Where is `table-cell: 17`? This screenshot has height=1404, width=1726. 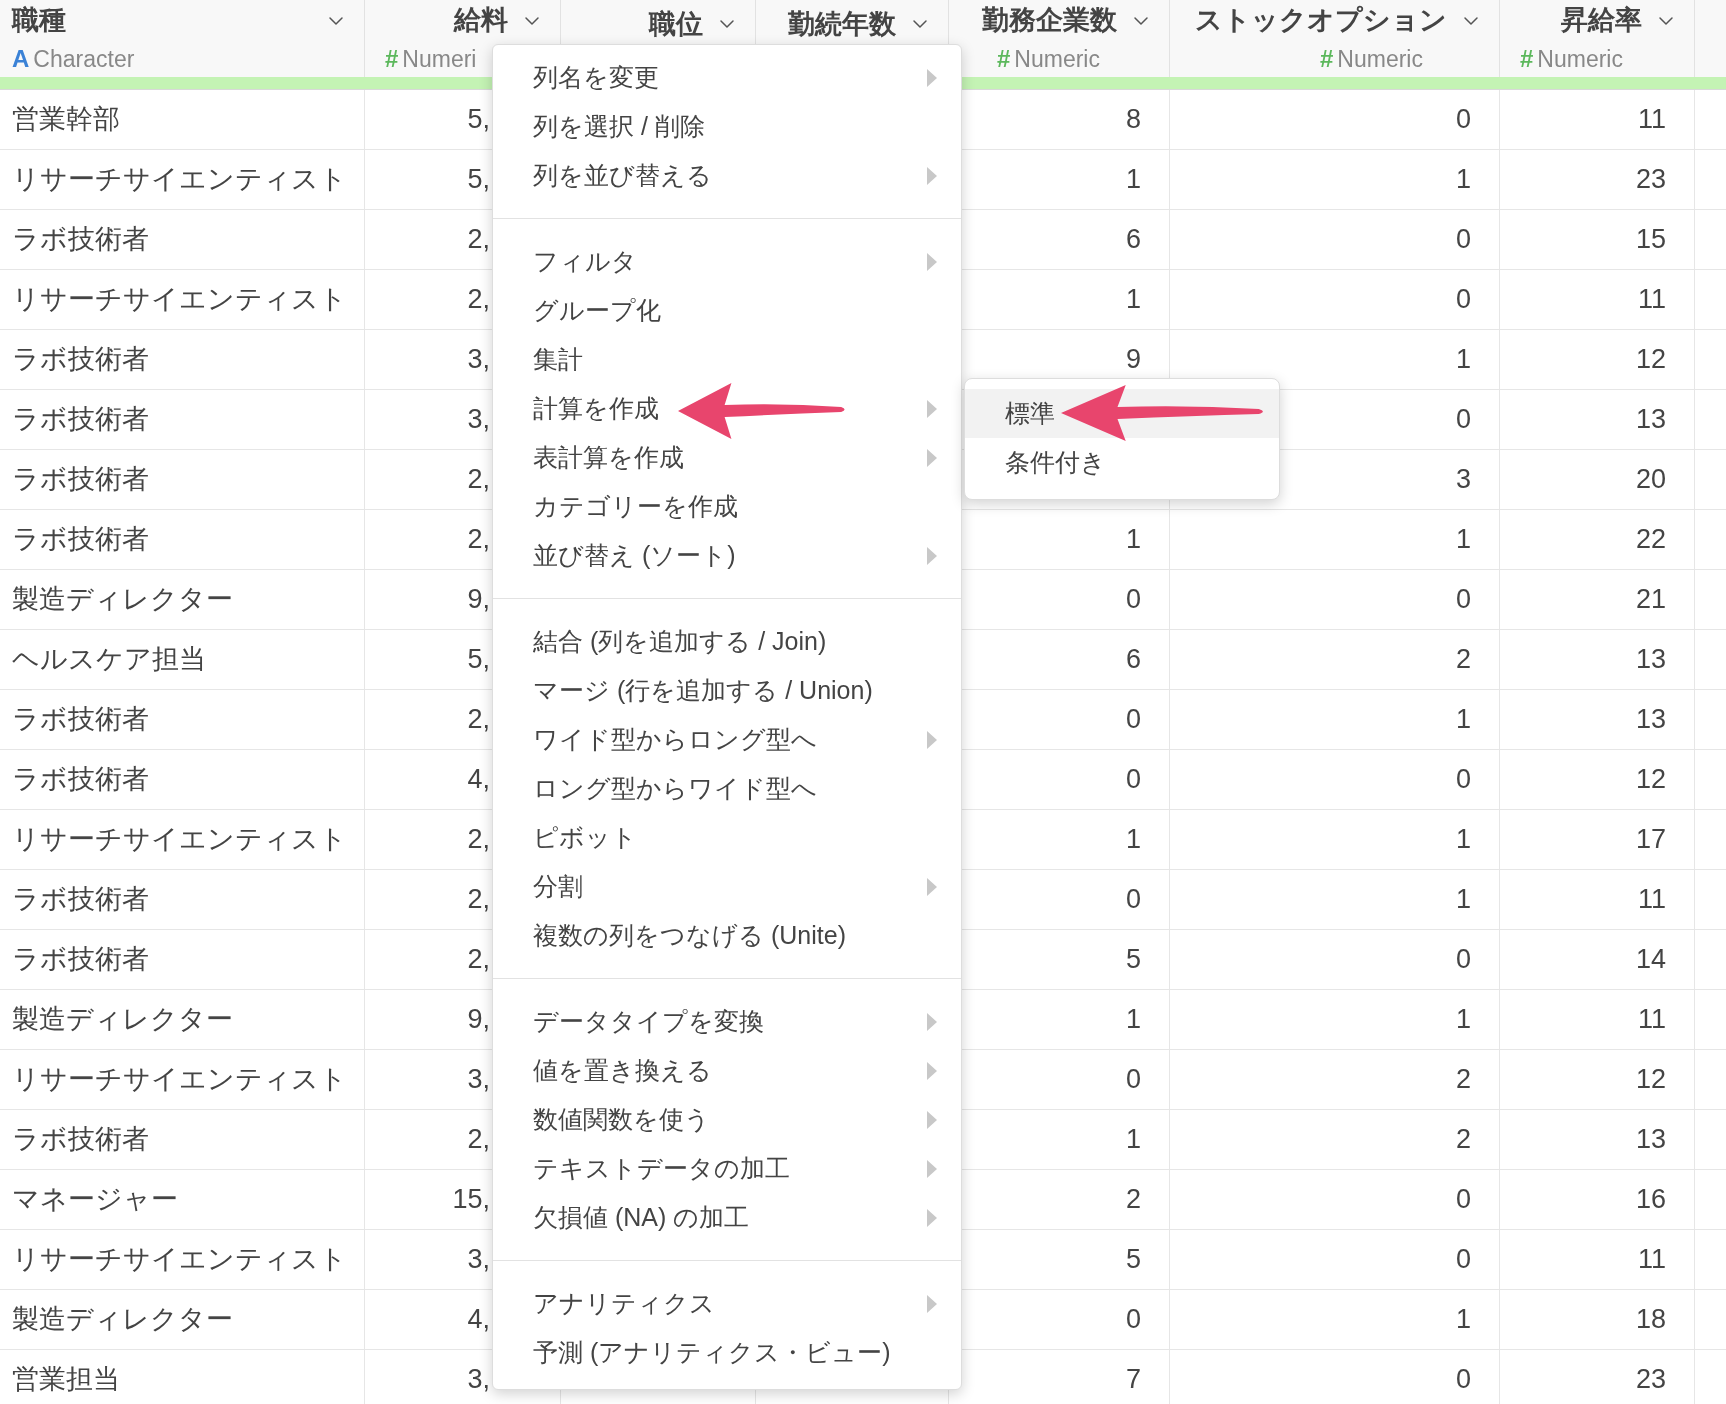 table-cell: 17 is located at coordinates (1597, 839).